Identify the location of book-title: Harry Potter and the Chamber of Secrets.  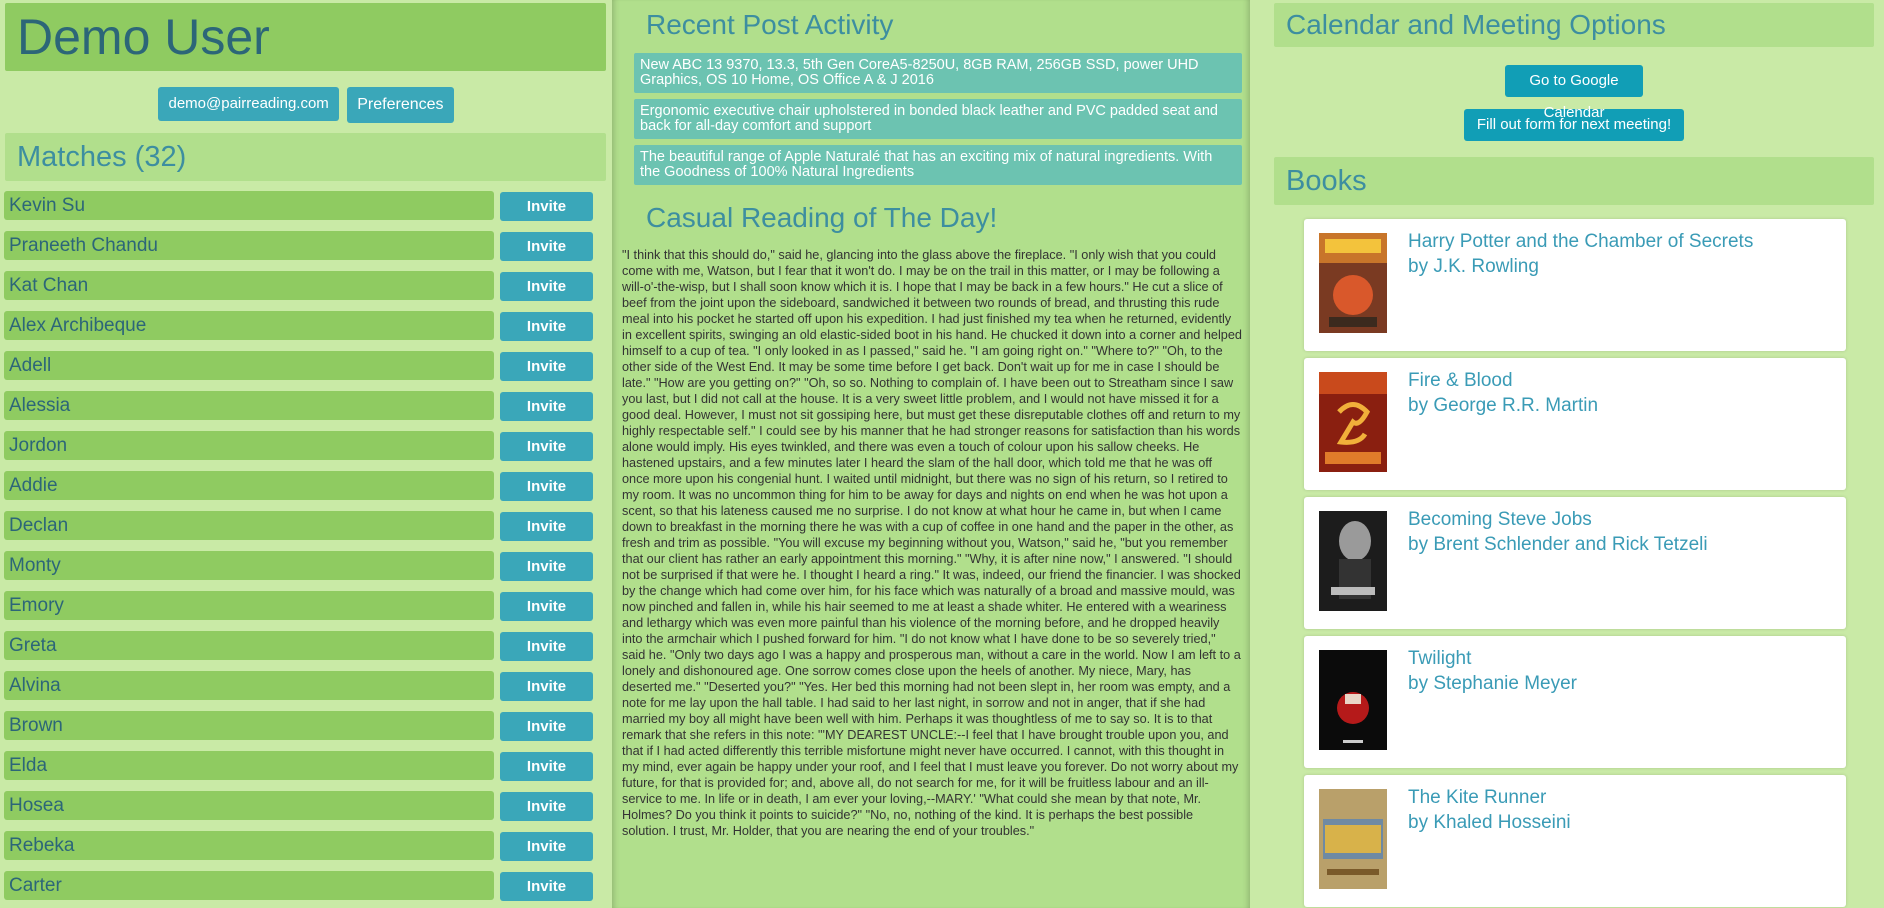
(1580, 242).